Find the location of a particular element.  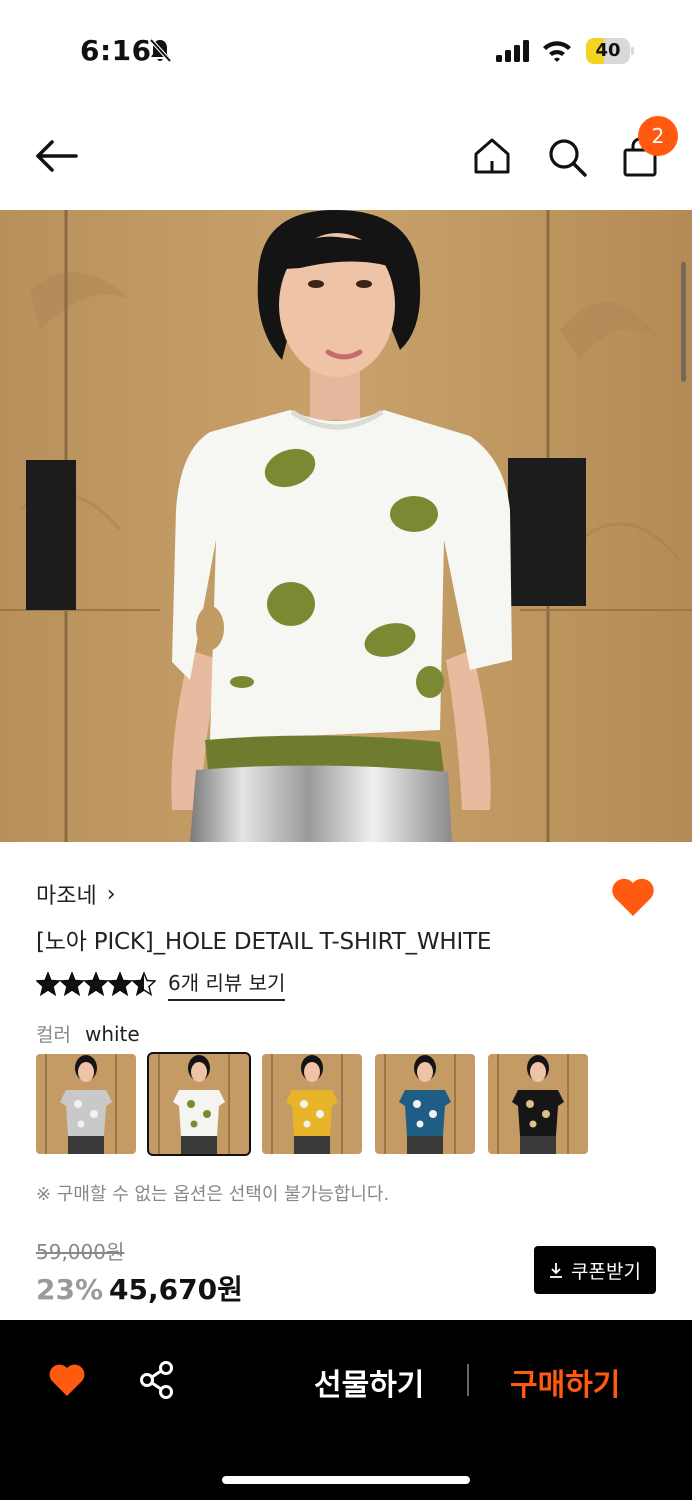

color-option-row: 컬러 white is located at coordinates (88, 1033).